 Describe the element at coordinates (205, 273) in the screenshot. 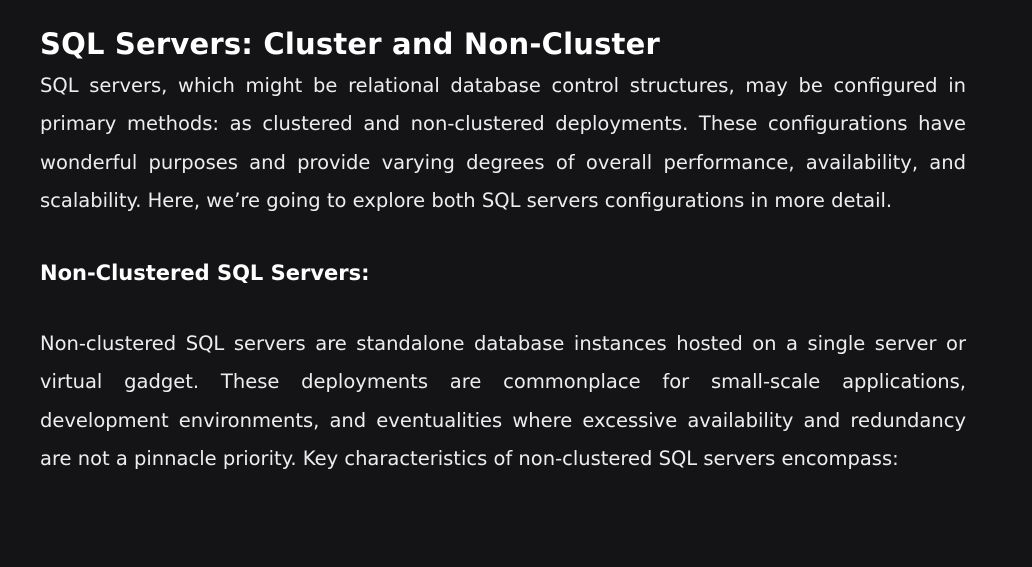

I see `section-heading: Non-Clustered SQL Servers:` at that location.